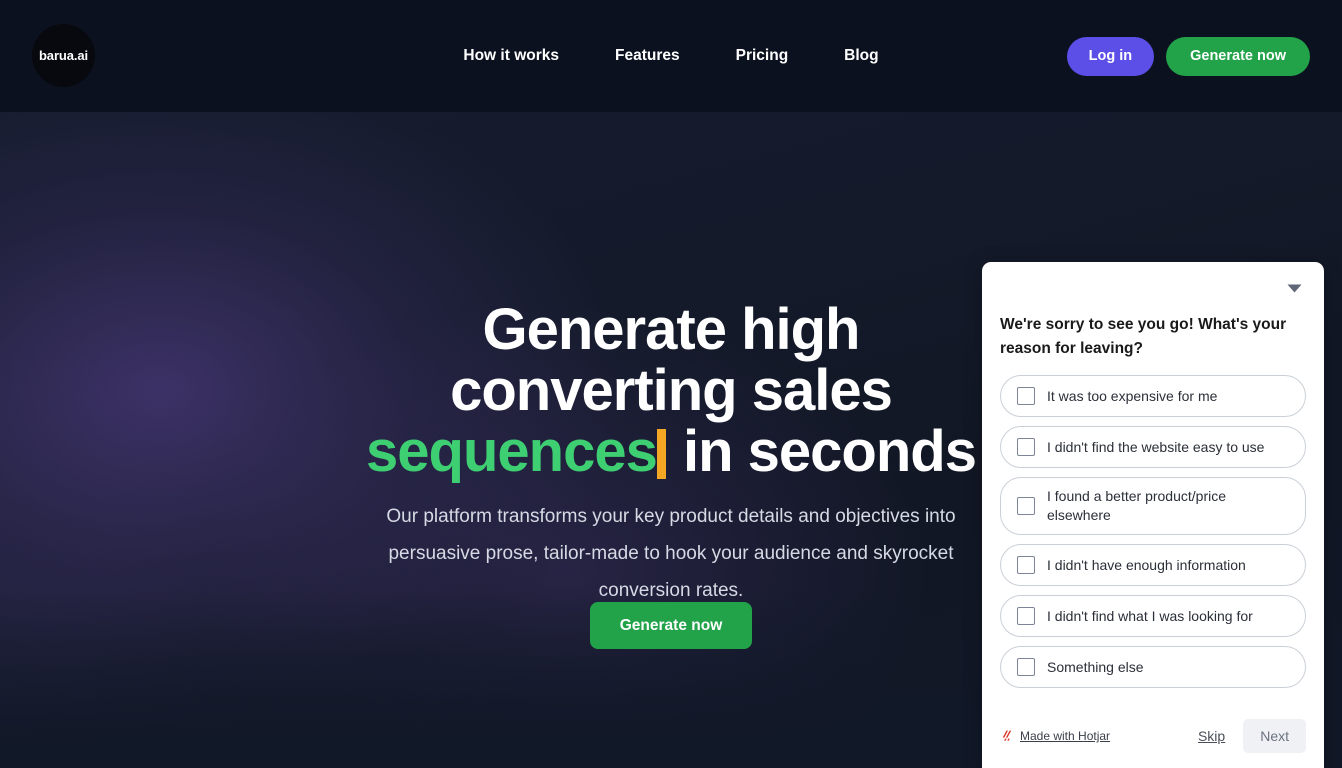 Image resolution: width=1342 pixels, height=768 pixels. Describe the element at coordinates (671, 329) in the screenshot. I see `headline-line-1: Generate high` at that location.